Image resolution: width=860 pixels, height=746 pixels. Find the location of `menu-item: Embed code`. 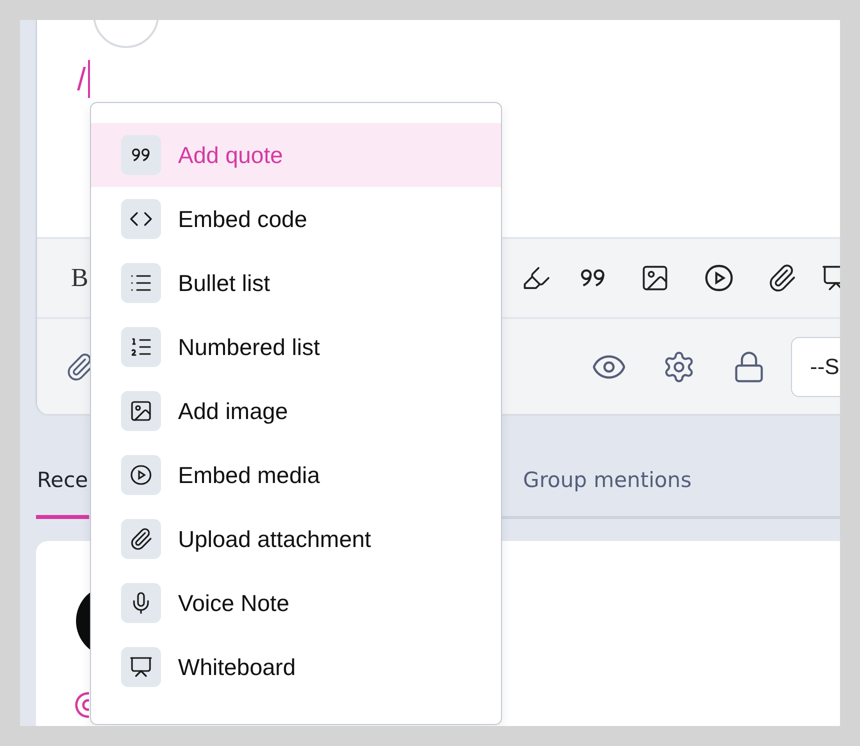

menu-item: Embed code is located at coordinates (296, 219).